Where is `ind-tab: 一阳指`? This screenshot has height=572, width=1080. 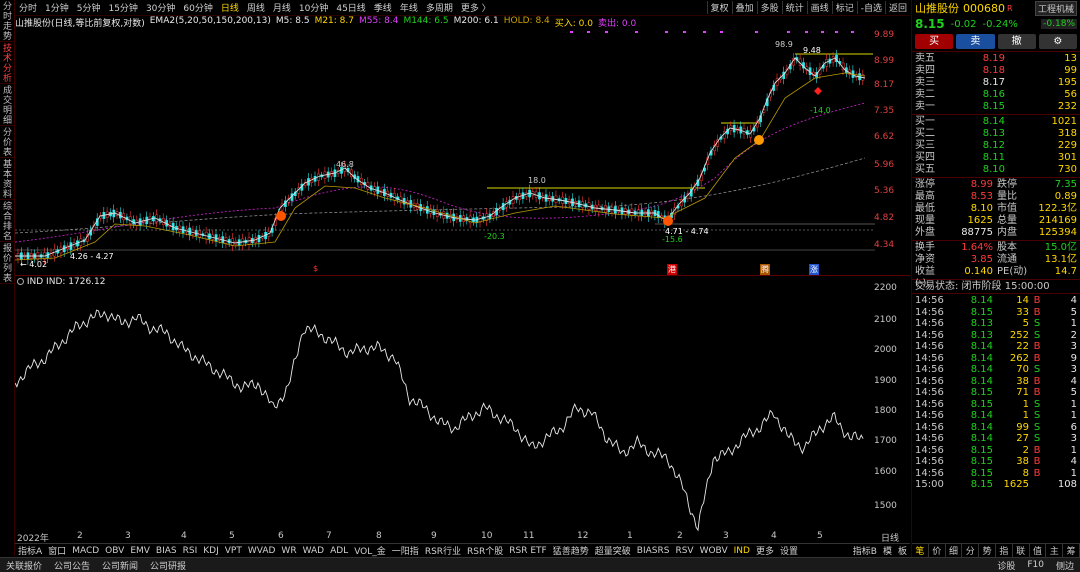 ind-tab: 一阳指 is located at coordinates (405, 550).